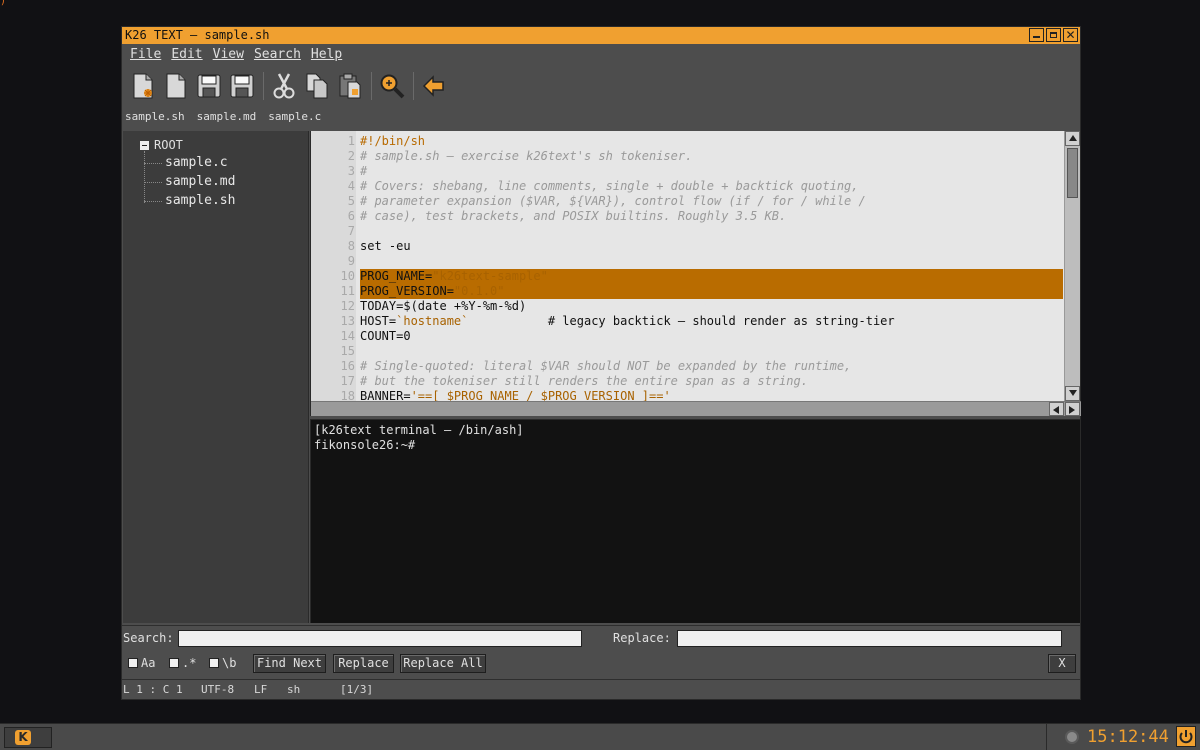  Describe the element at coordinates (147, 55) in the screenshot. I see `menu-file: File` at that location.